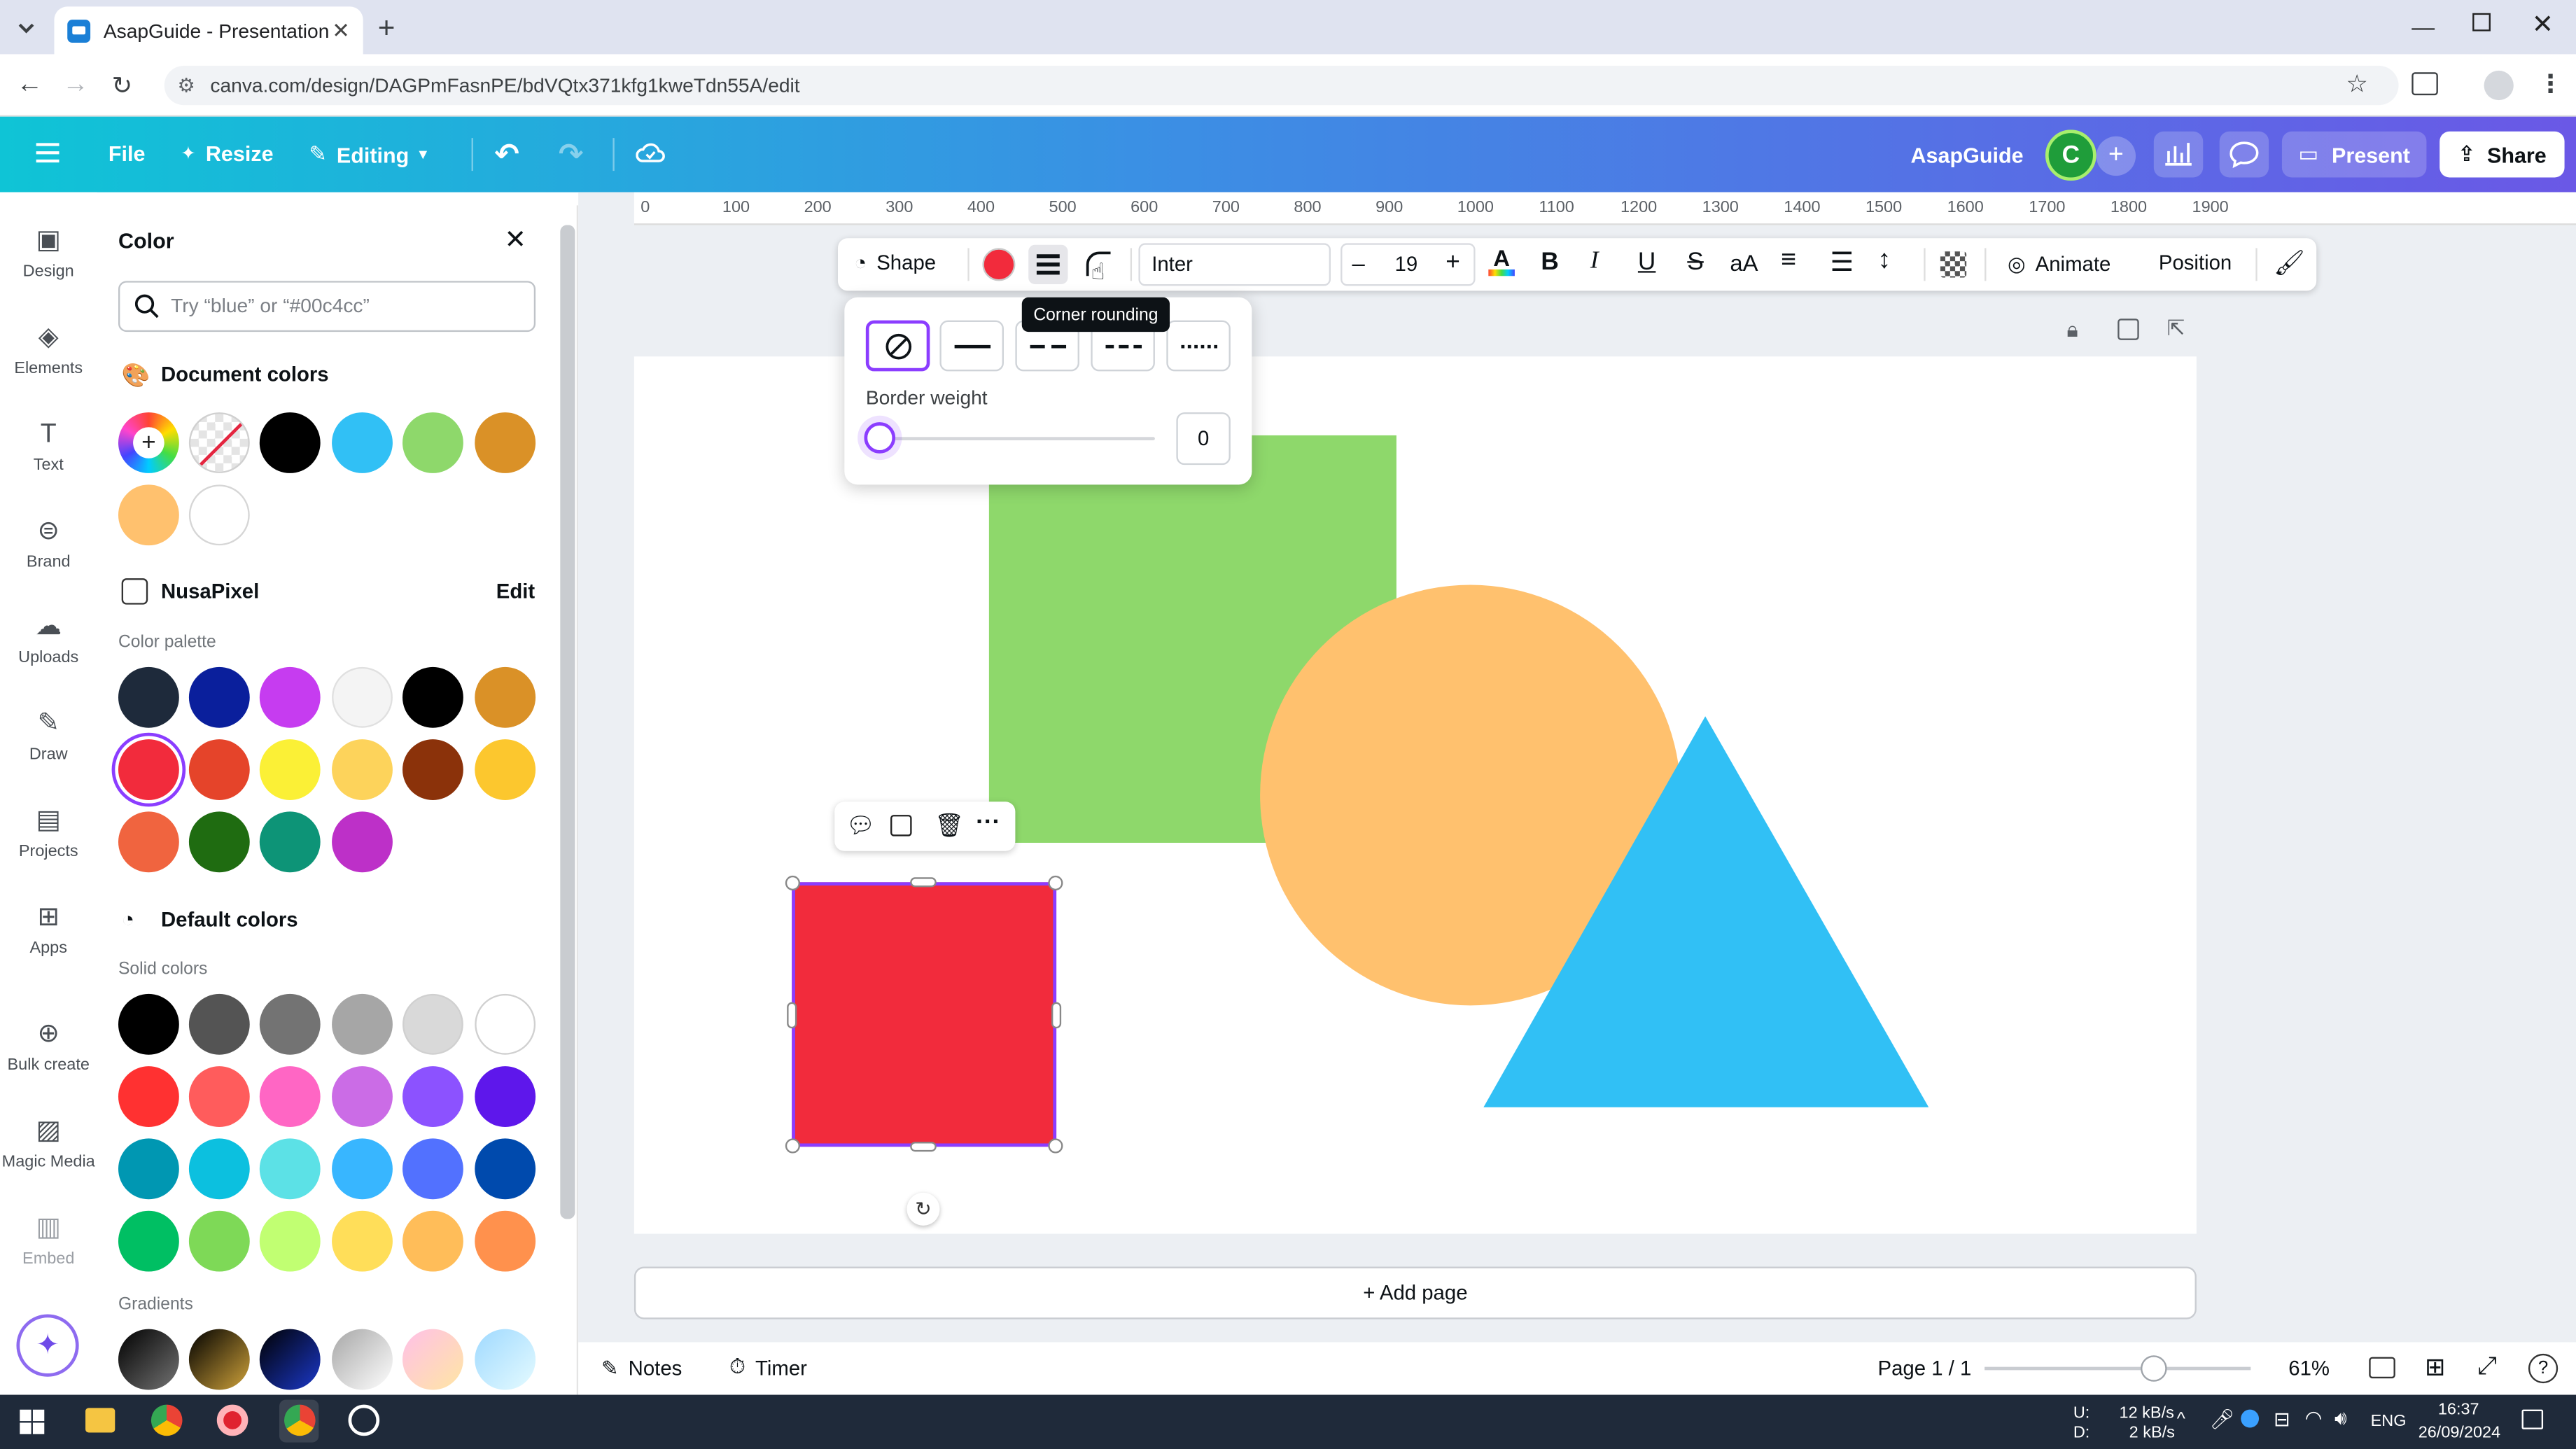  What do you see at coordinates (48, 1046) in the screenshot?
I see `rail-item-bulk-create: ⊕ Bulk create` at bounding box center [48, 1046].